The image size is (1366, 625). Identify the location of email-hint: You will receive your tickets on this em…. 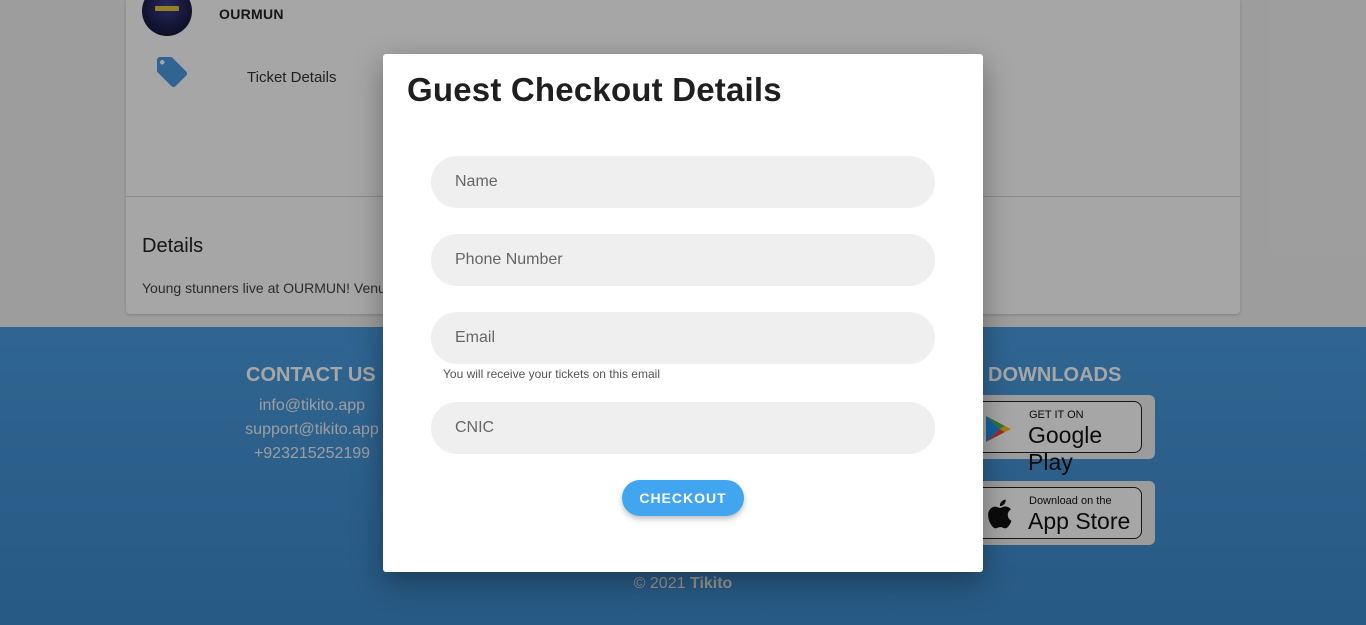
(551, 374).